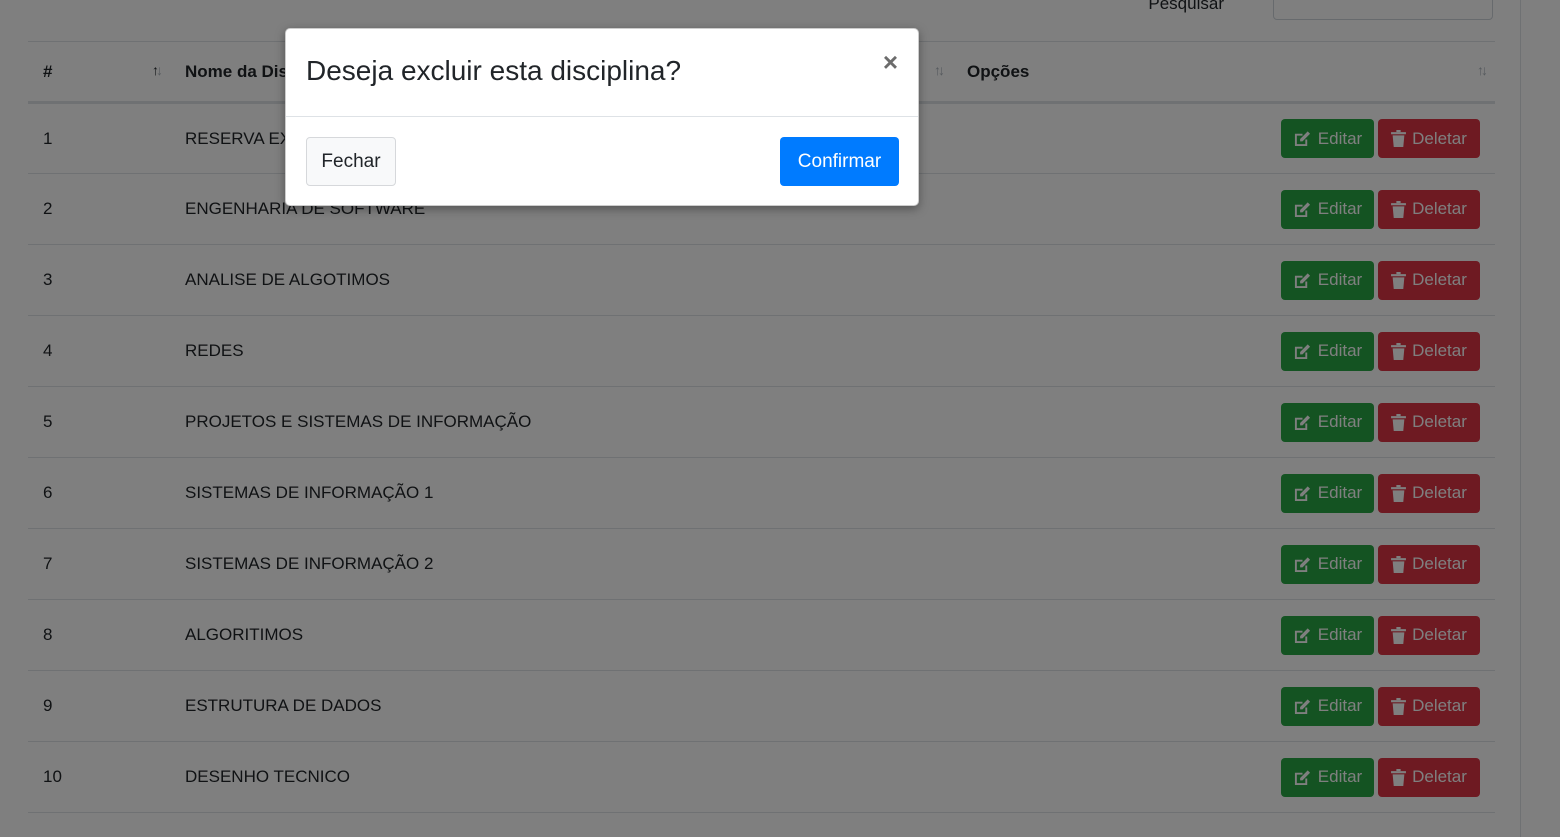  I want to click on close-button: Fechar, so click(351, 161).